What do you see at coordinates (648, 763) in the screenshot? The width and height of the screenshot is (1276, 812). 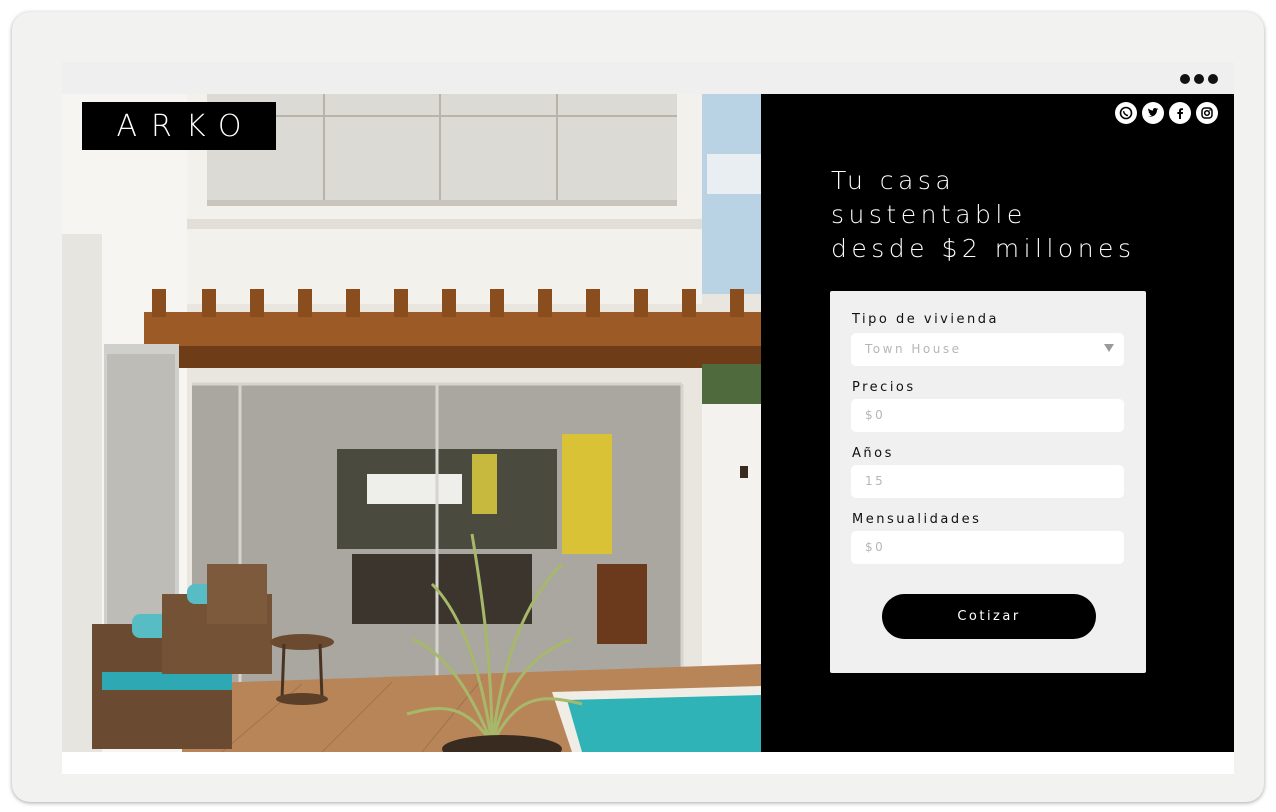 I see `bottom-strip` at bounding box center [648, 763].